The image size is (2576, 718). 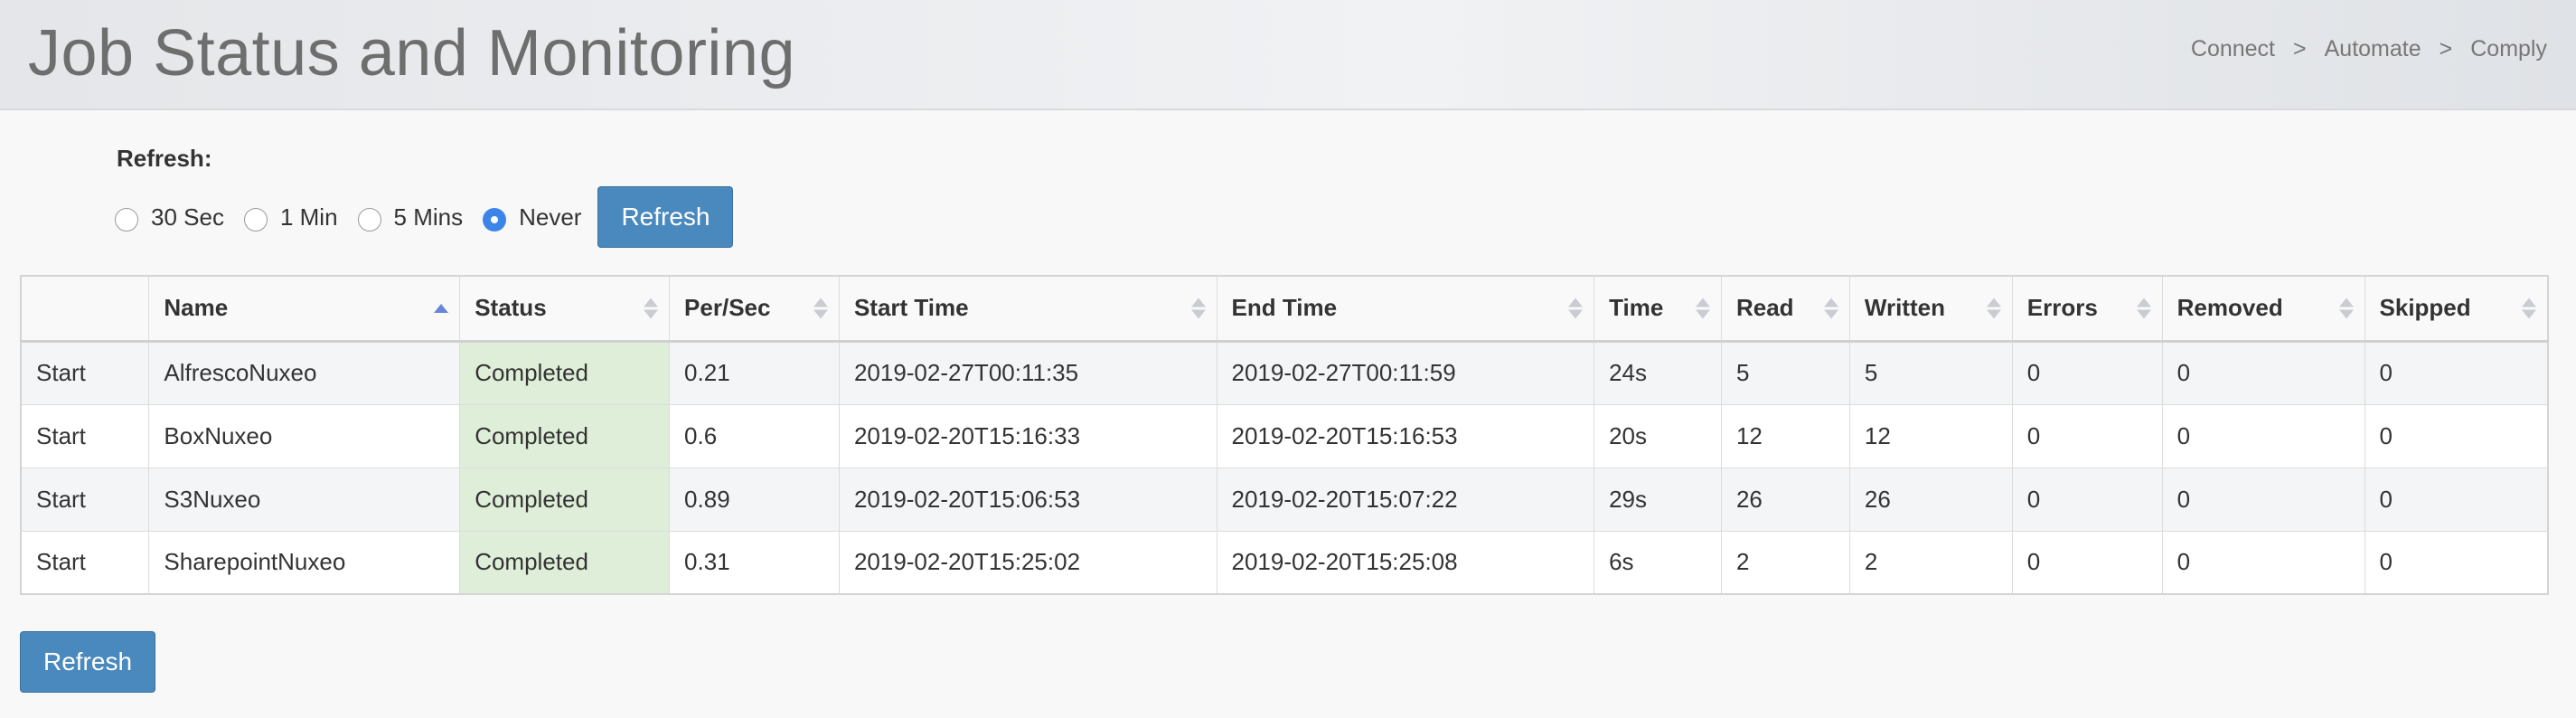 What do you see at coordinates (1785, 499) in the screenshot?
I see `read-count-link: 26` at bounding box center [1785, 499].